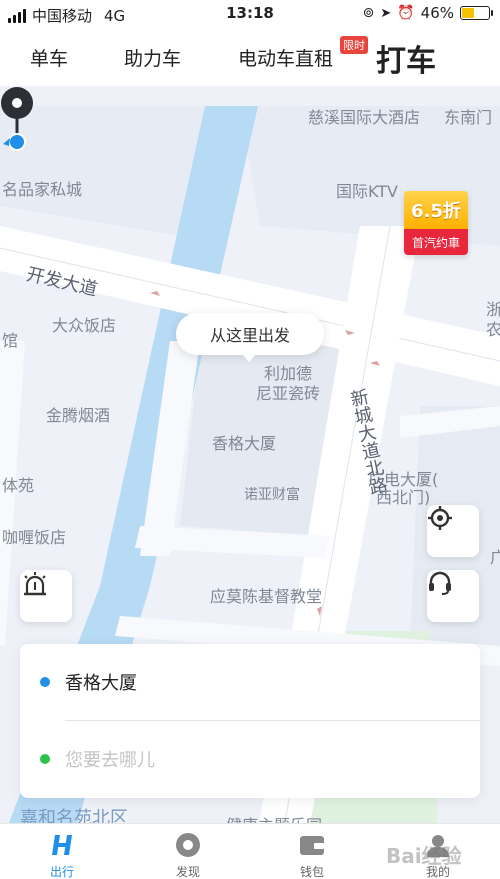 The height and width of the screenshot is (879, 500). Describe the element at coordinates (406, 13) in the screenshot. I see `alarm-icon: ⏰` at that location.